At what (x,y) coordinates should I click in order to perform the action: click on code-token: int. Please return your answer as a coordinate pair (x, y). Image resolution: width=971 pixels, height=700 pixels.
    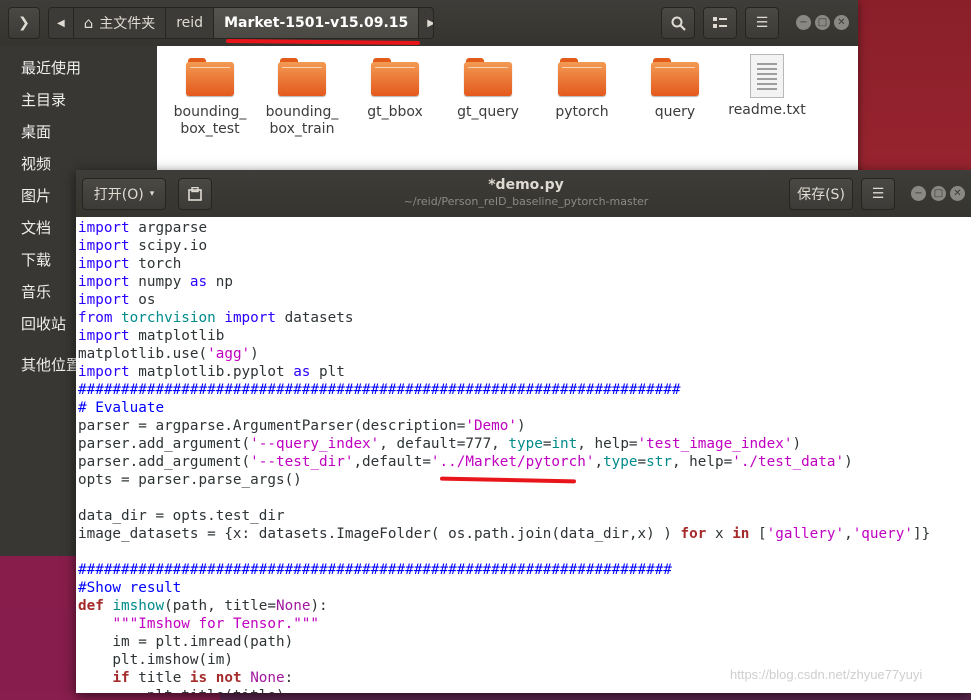
    Looking at the image, I should click on (564, 444).